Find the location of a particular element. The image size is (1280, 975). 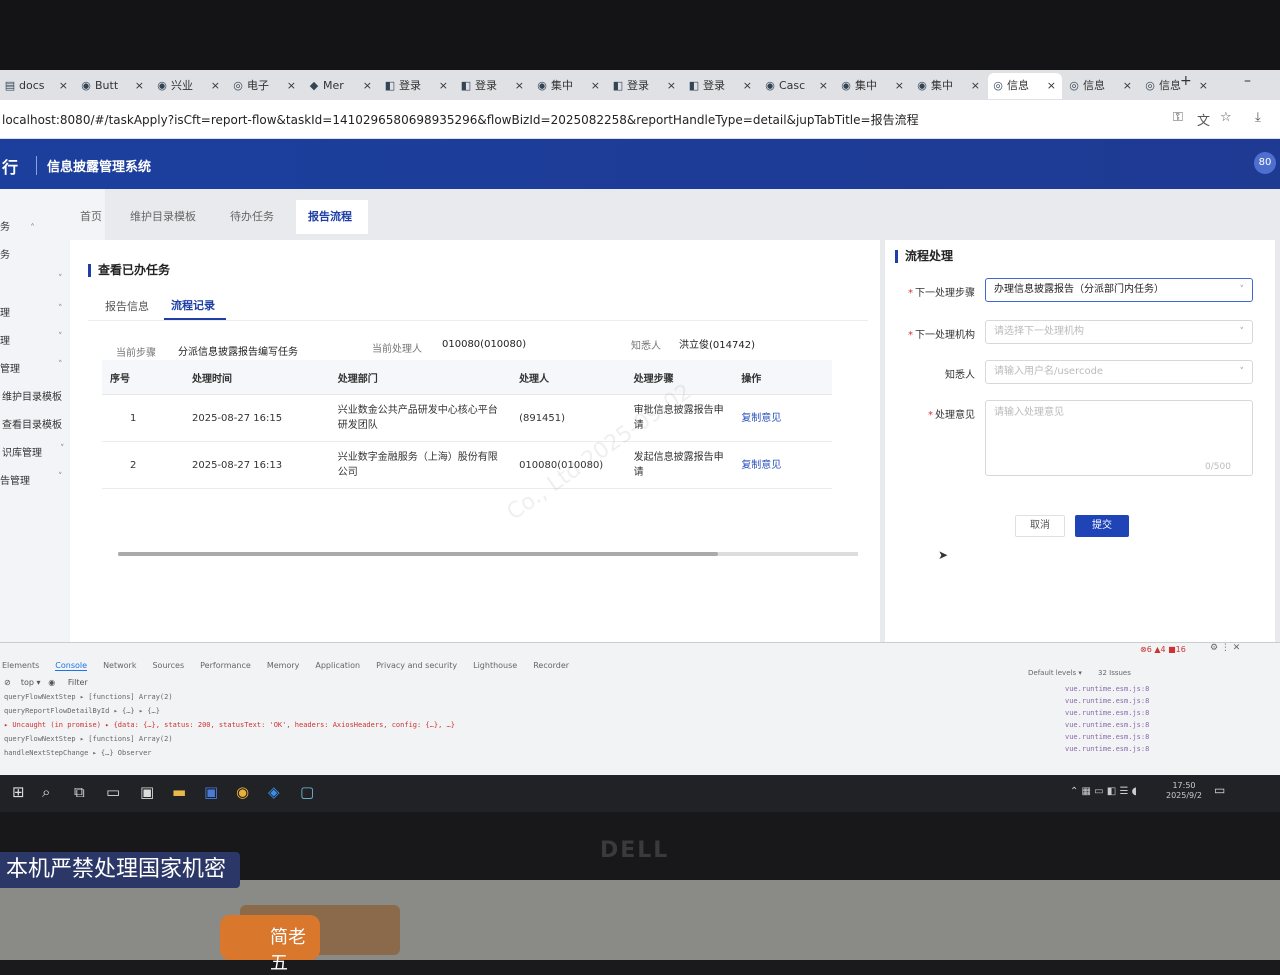

browser-tab: ◉ Butt × is located at coordinates (113, 86).